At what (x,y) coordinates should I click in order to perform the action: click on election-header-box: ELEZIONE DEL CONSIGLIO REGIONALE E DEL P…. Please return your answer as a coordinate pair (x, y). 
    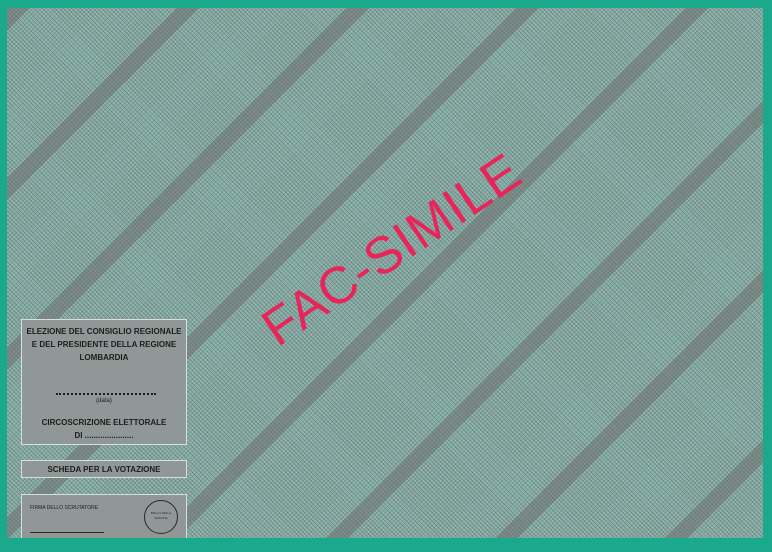
    Looking at the image, I should click on (104, 382).